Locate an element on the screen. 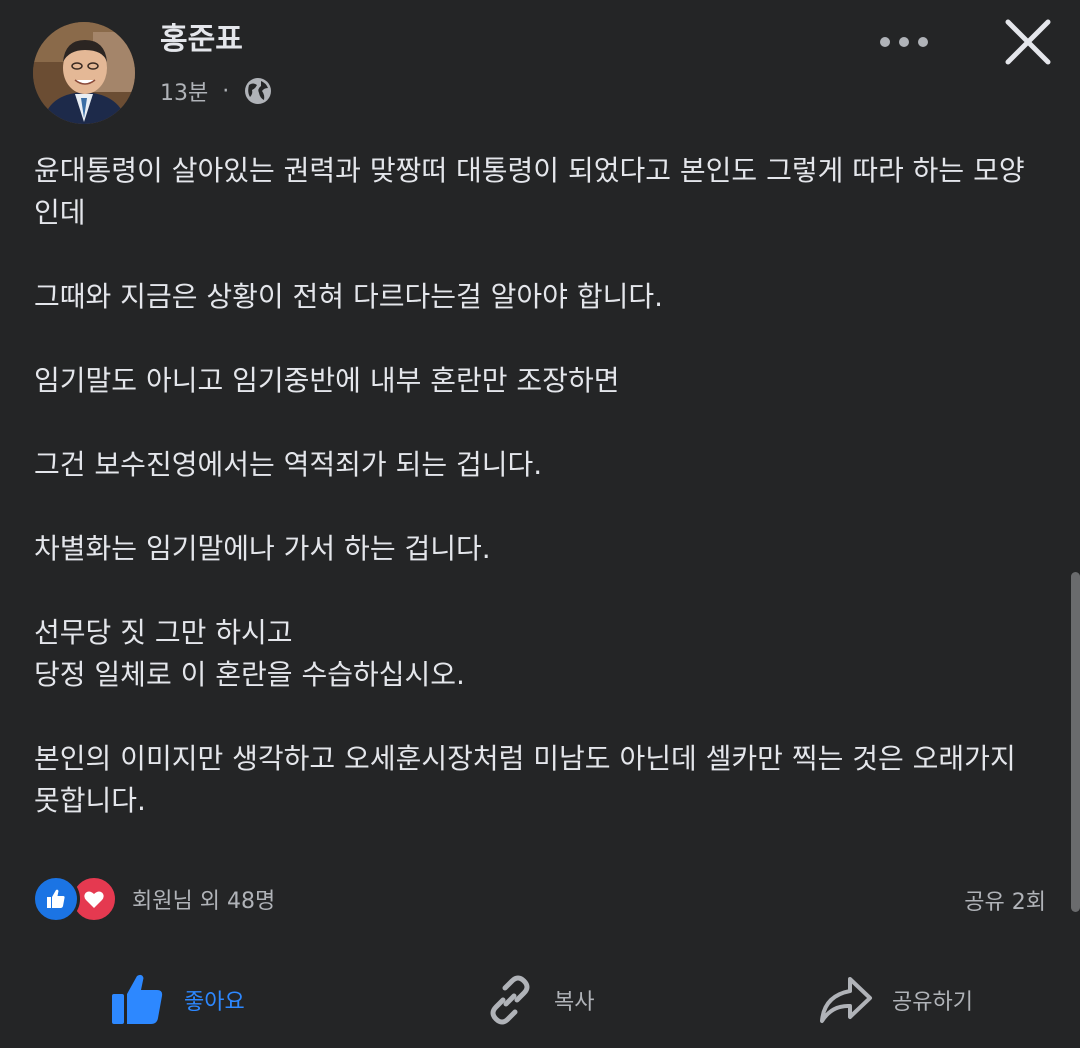 This screenshot has height=1048, width=1080. share-button-label: 공유하기 is located at coordinates (932, 1002).